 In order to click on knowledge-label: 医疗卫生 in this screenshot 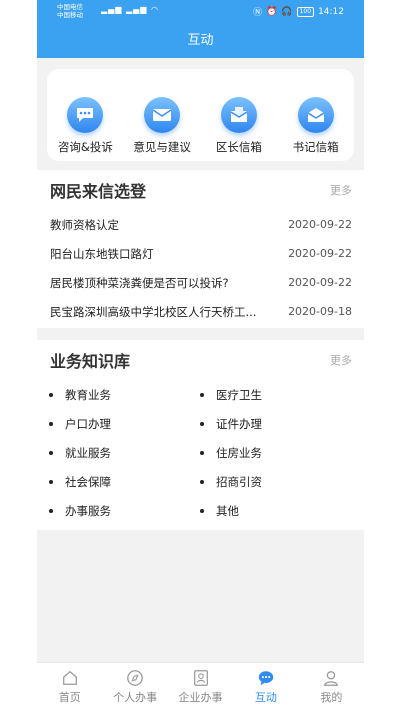, I will do `click(239, 394)`.